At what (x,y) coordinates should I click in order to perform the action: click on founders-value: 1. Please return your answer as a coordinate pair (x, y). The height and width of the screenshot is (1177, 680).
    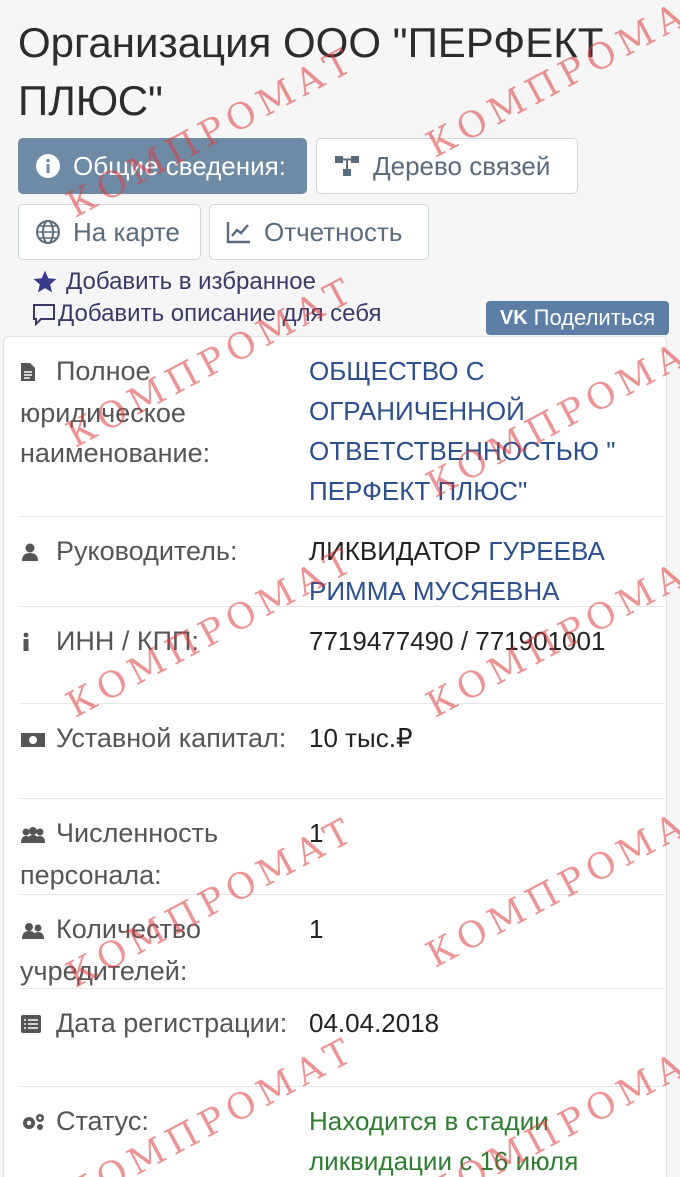
    Looking at the image, I should click on (316, 929).